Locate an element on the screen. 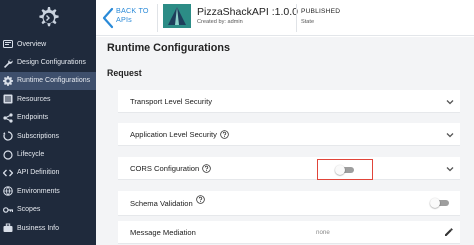  sidebar-item-label: Runtime Configurations is located at coordinates (54, 81).